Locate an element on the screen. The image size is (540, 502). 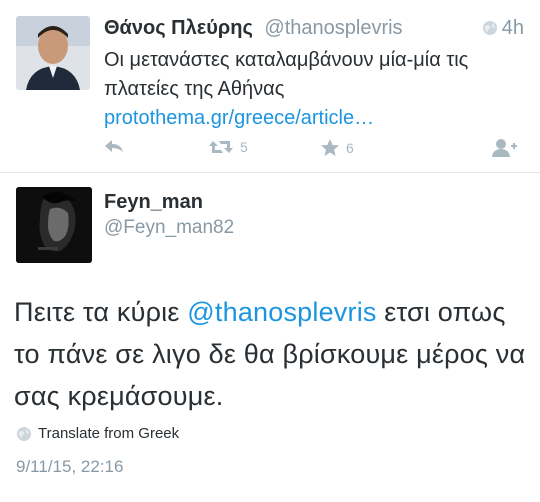
tweet-header: Θάνος Πλεύρης @thanosplevris is located at coordinates (314, 28).